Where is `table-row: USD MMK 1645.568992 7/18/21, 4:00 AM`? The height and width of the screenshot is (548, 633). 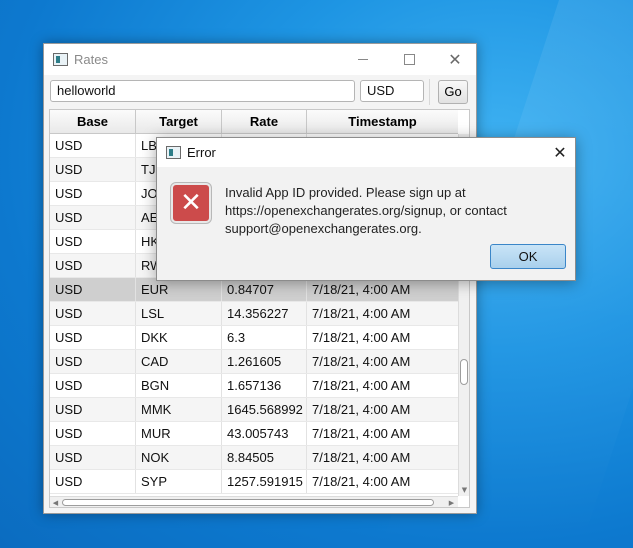
table-row: USD MMK 1645.568992 7/18/21, 4:00 AM is located at coordinates (254, 410).